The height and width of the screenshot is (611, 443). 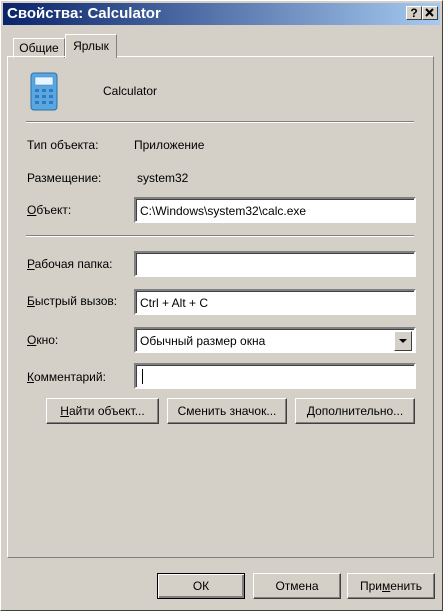 What do you see at coordinates (275, 376) in the screenshot?
I see `comment-input` at bounding box center [275, 376].